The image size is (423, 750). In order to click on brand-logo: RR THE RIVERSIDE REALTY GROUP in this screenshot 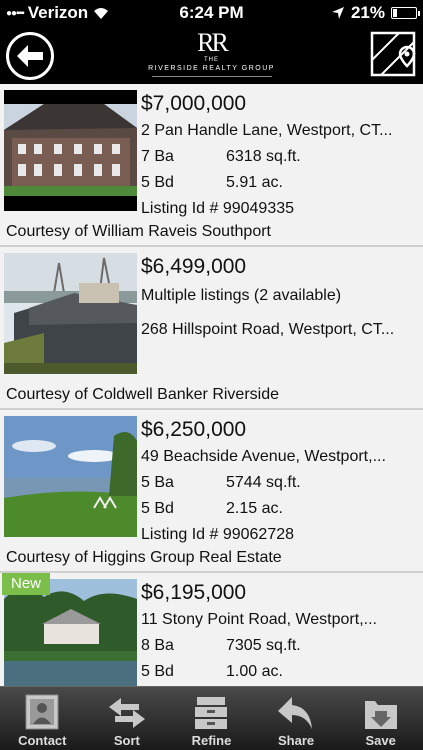, I will do `click(211, 53)`.